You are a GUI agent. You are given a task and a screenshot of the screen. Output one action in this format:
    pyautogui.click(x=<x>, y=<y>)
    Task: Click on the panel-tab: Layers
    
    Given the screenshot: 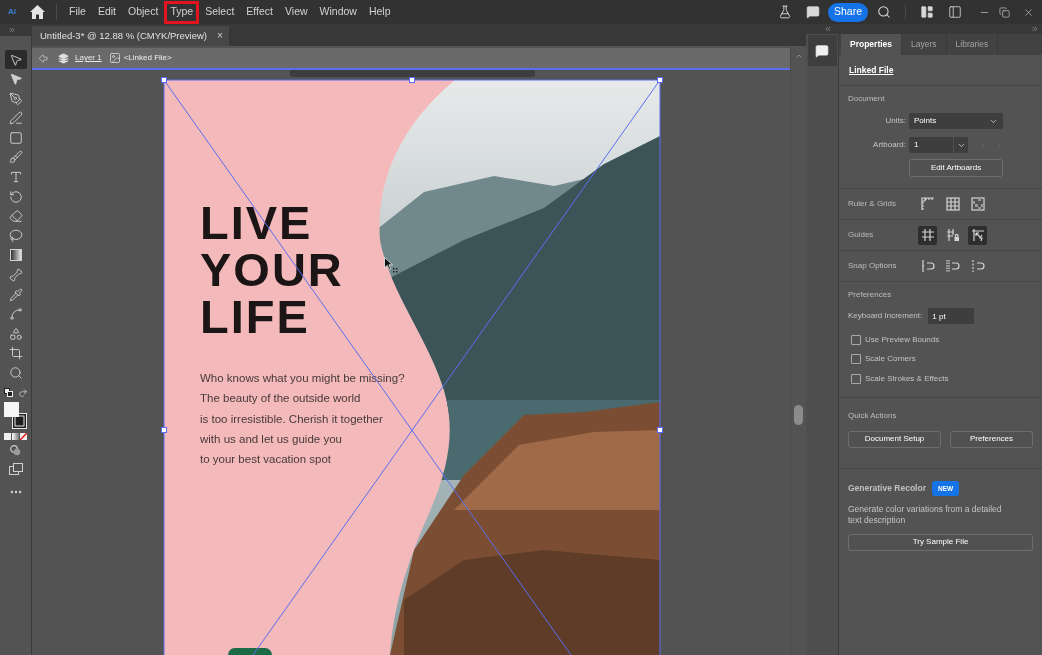 What is the action you would take?
    pyautogui.click(x=924, y=44)
    